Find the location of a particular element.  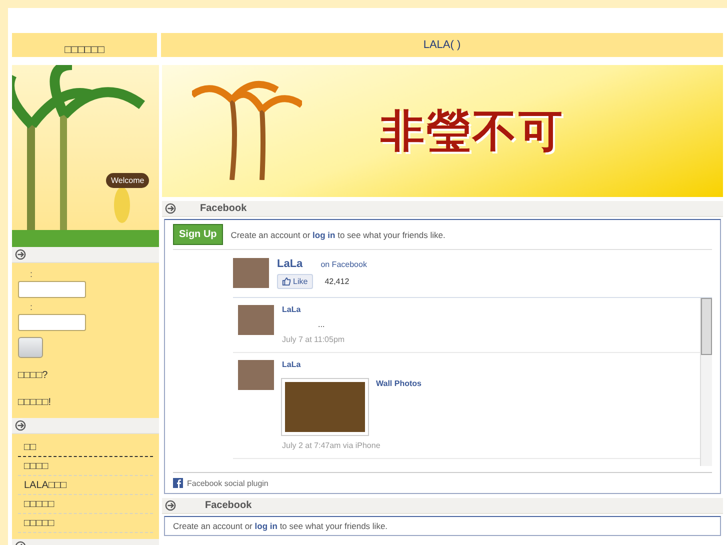

menu-item: □□□□ is located at coordinates (85, 466).